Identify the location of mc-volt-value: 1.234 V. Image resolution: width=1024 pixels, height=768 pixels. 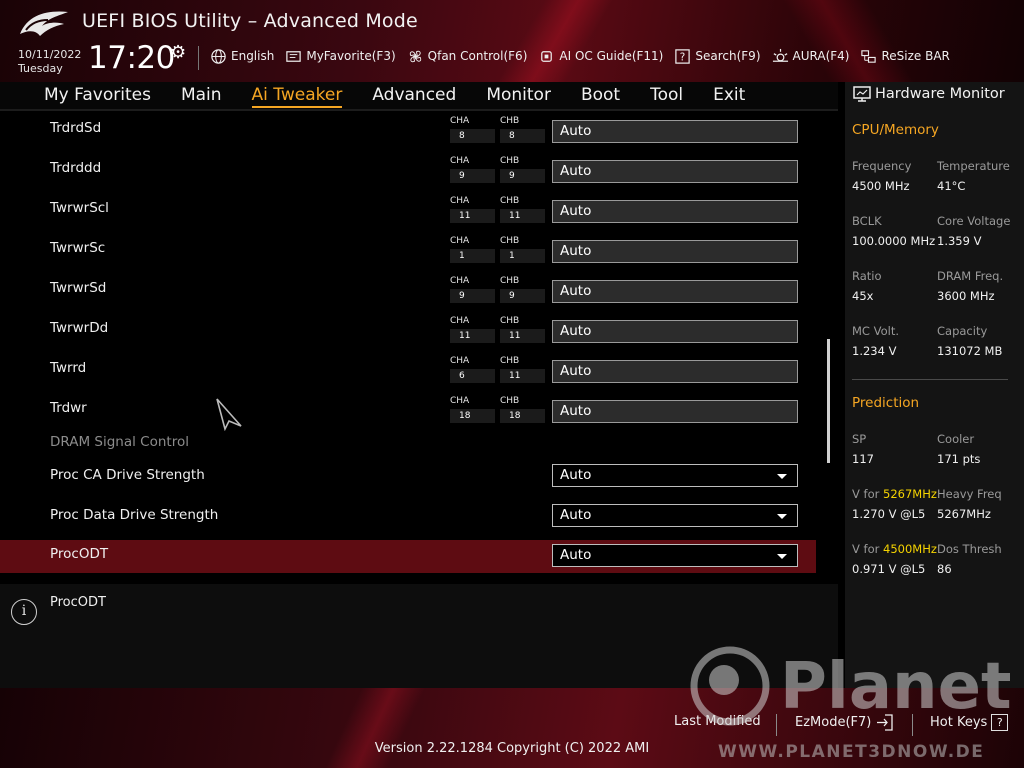
(874, 351).